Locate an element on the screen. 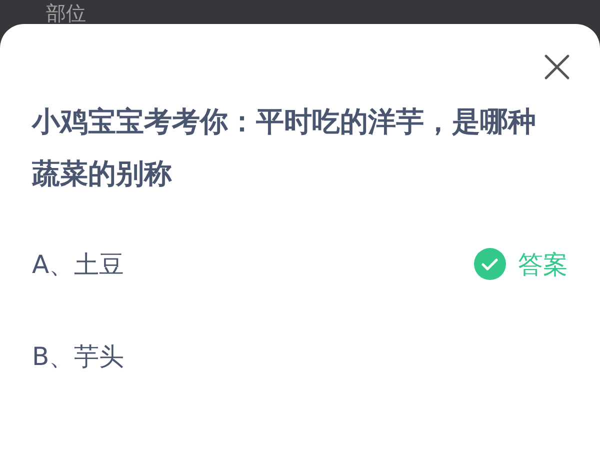 This screenshot has width=600, height=468. answer-option: A、土豆 is located at coordinates (78, 264).